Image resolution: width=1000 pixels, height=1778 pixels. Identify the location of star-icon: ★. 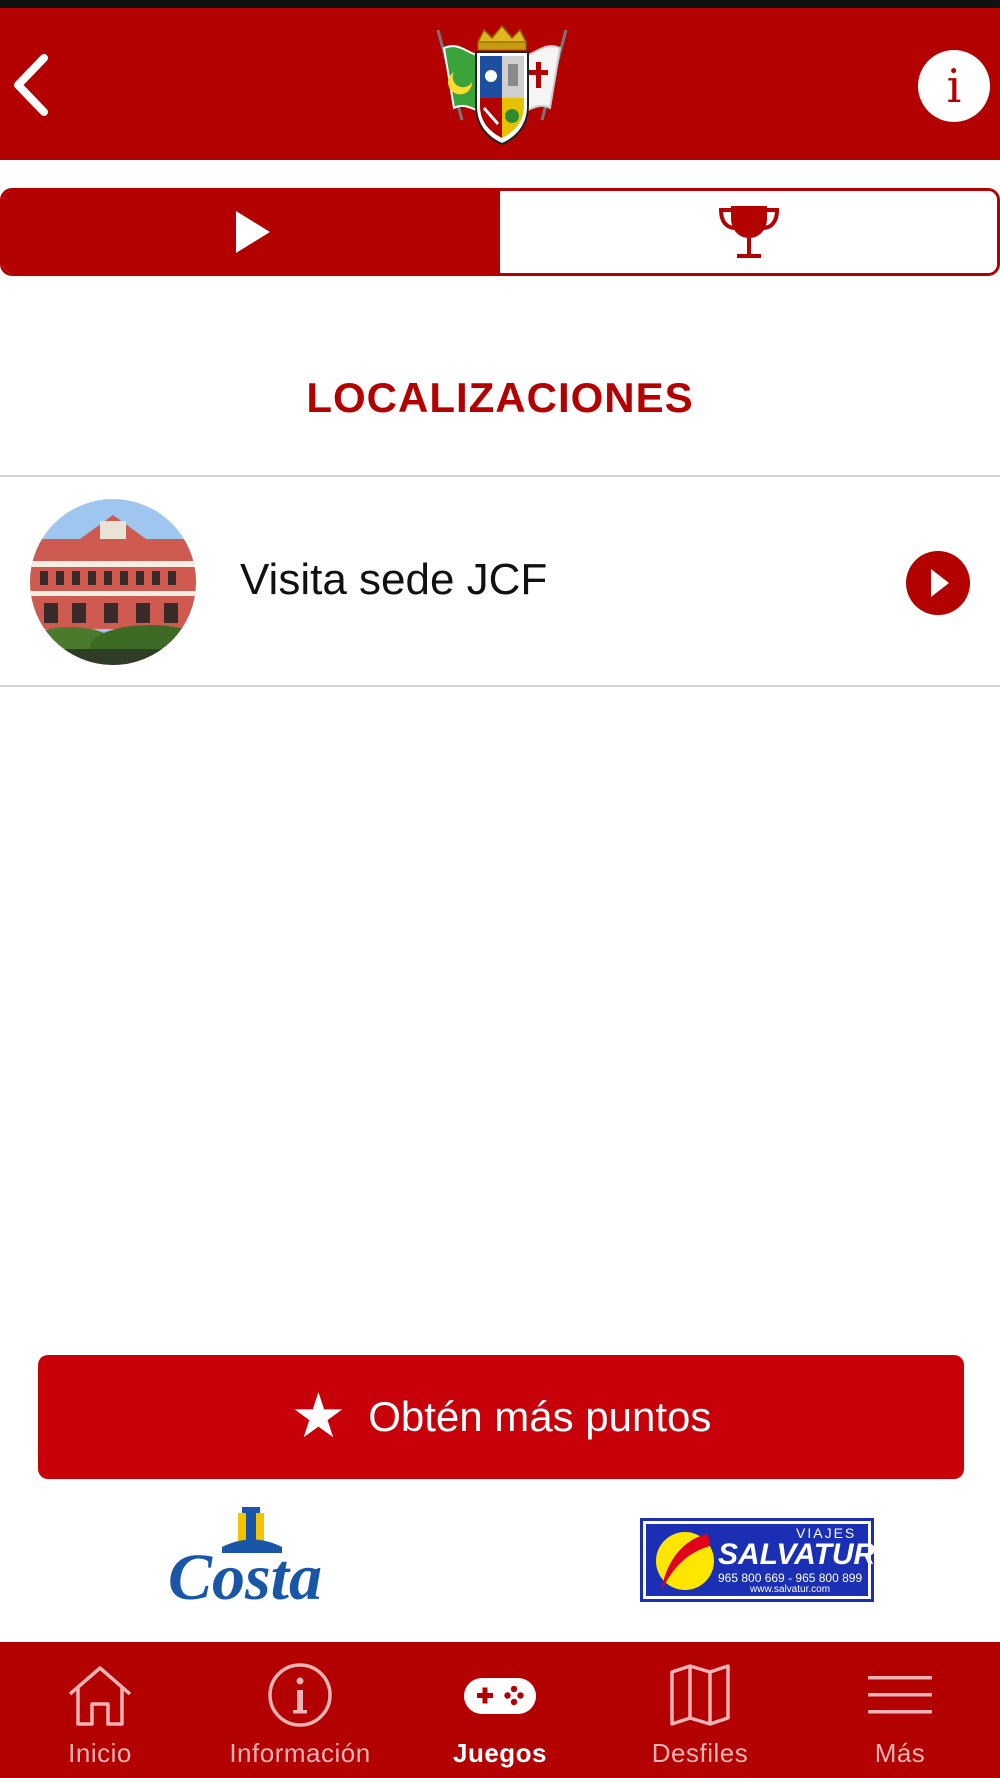
(318, 1416).